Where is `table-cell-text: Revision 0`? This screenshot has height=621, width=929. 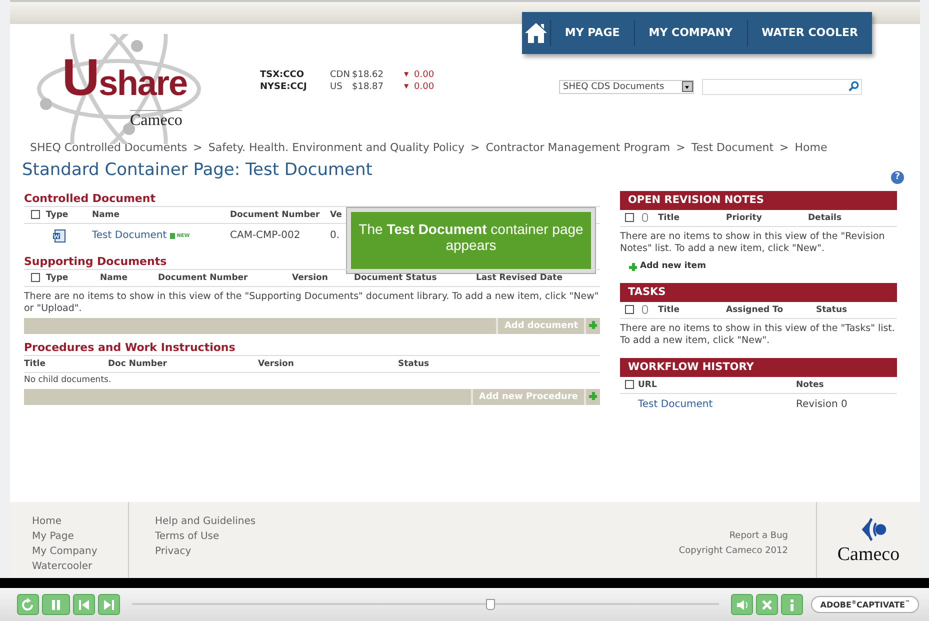
table-cell-text: Revision 0 is located at coordinates (822, 404).